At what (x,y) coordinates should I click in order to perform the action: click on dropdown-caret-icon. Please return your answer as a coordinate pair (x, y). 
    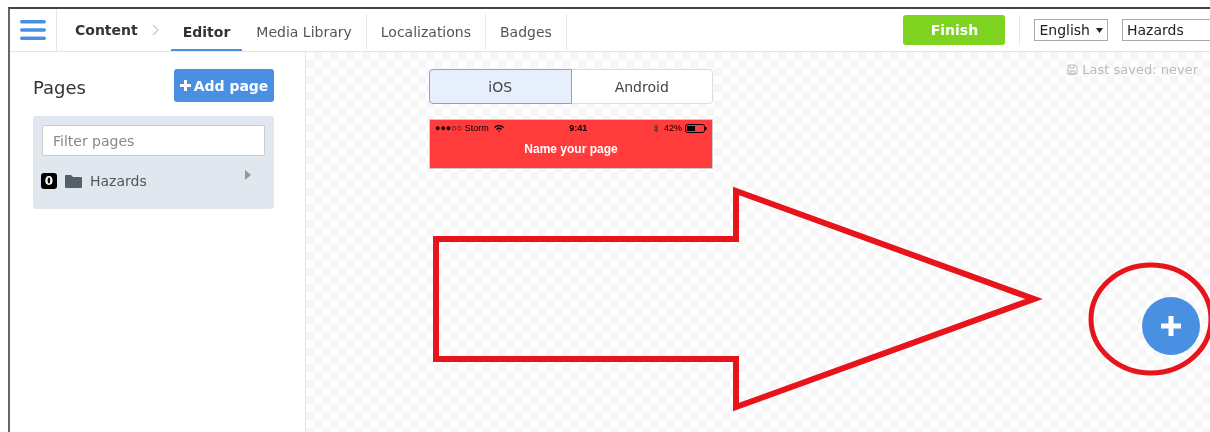
    Looking at the image, I should click on (1099, 30).